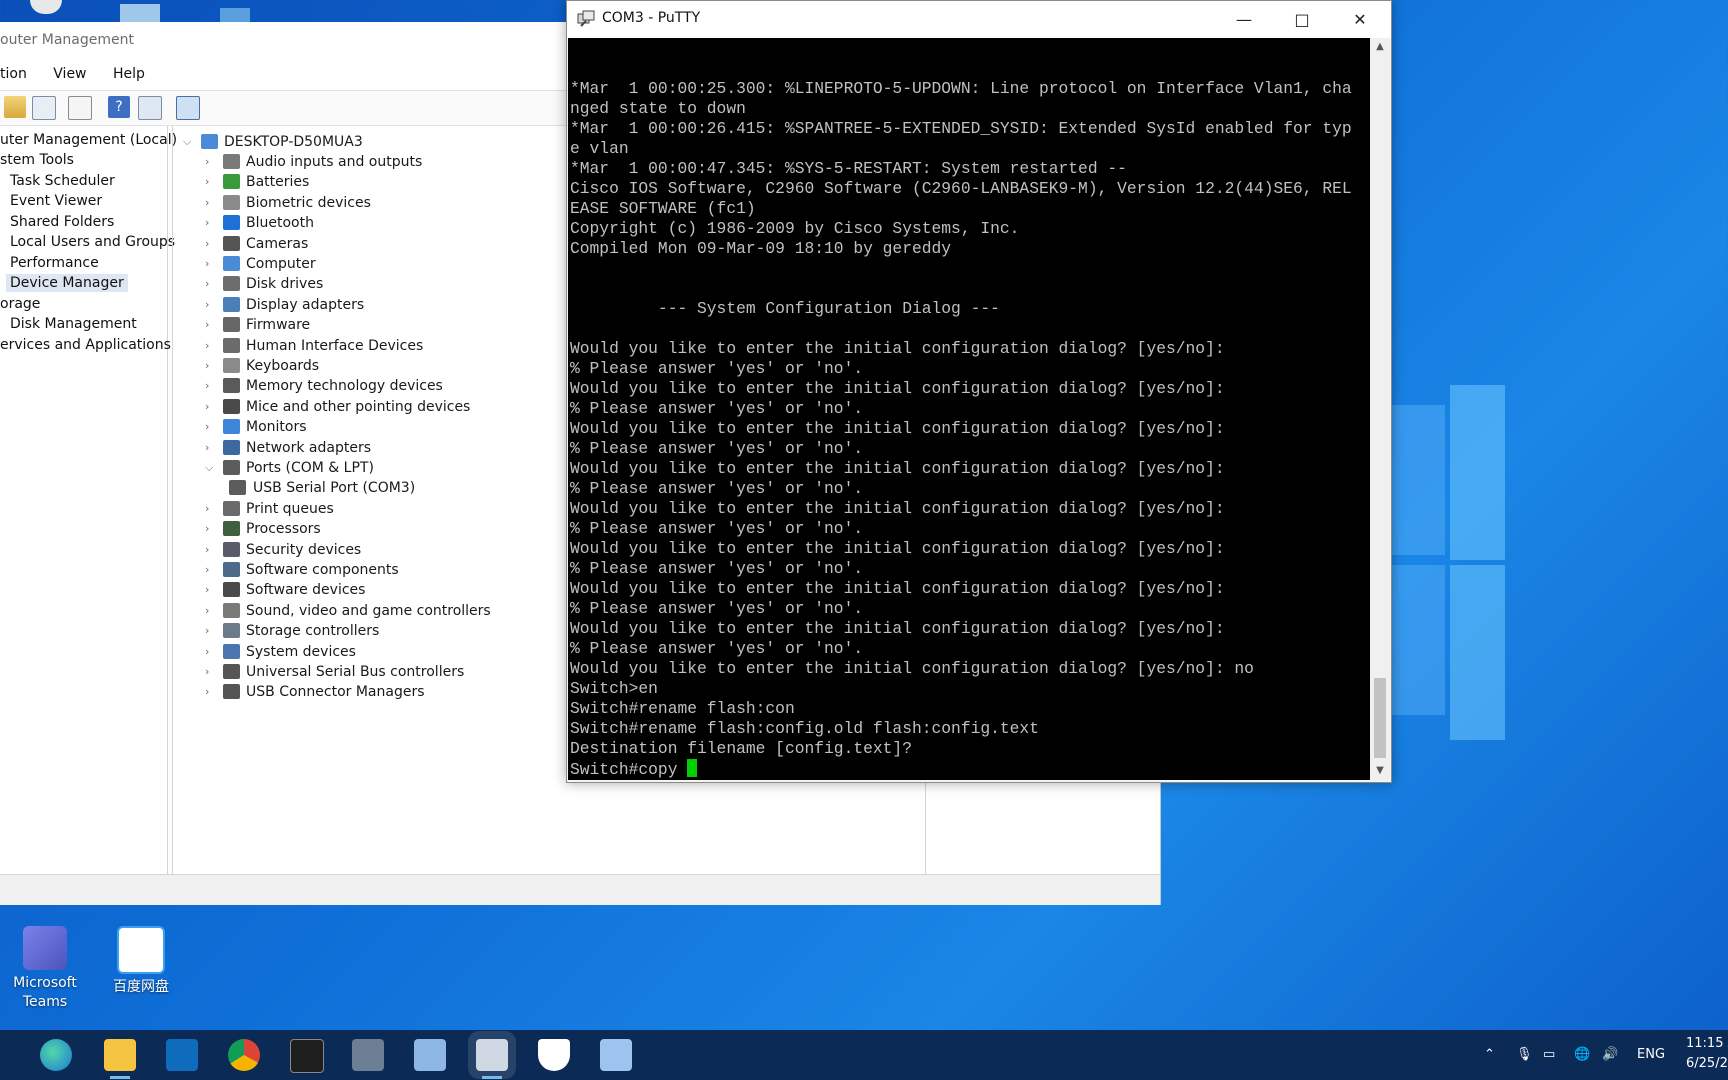 This screenshot has height=1080, width=1728. I want to click on chrome-icon, so click(244, 1055).